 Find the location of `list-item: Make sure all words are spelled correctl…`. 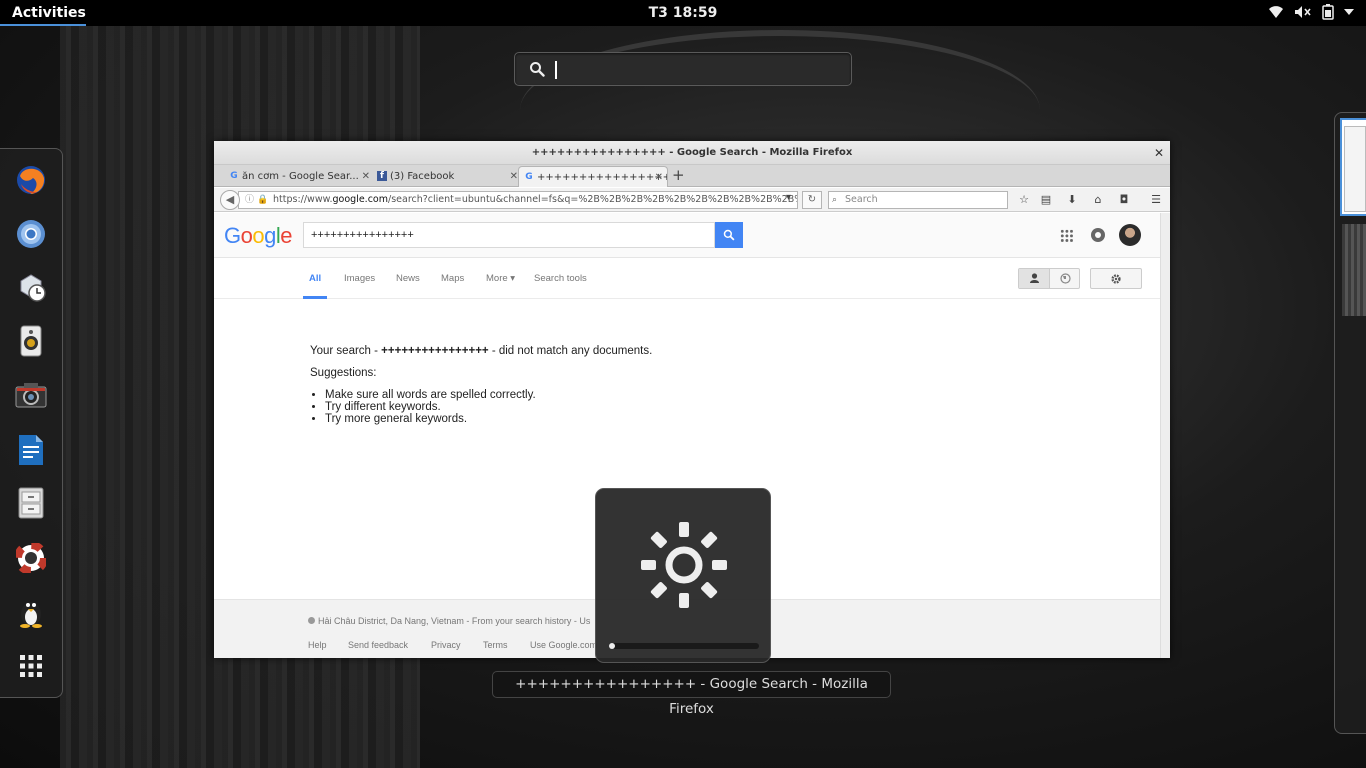

list-item: Make sure all words are spelled correctl… is located at coordinates (488, 395).